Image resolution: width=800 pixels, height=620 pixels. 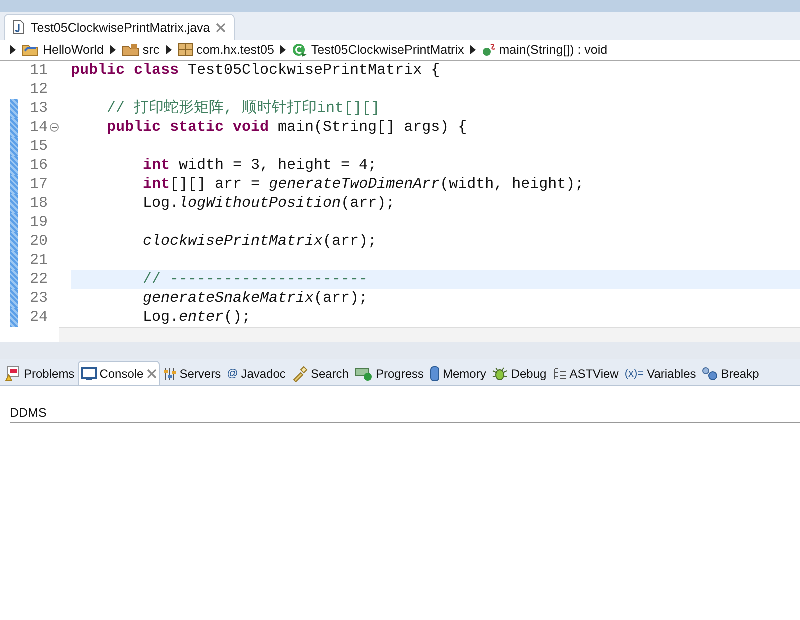 What do you see at coordinates (363, 184) in the screenshot?
I see `code-line: int[][] arr = generateTwoDimenArr(width, height);` at bounding box center [363, 184].